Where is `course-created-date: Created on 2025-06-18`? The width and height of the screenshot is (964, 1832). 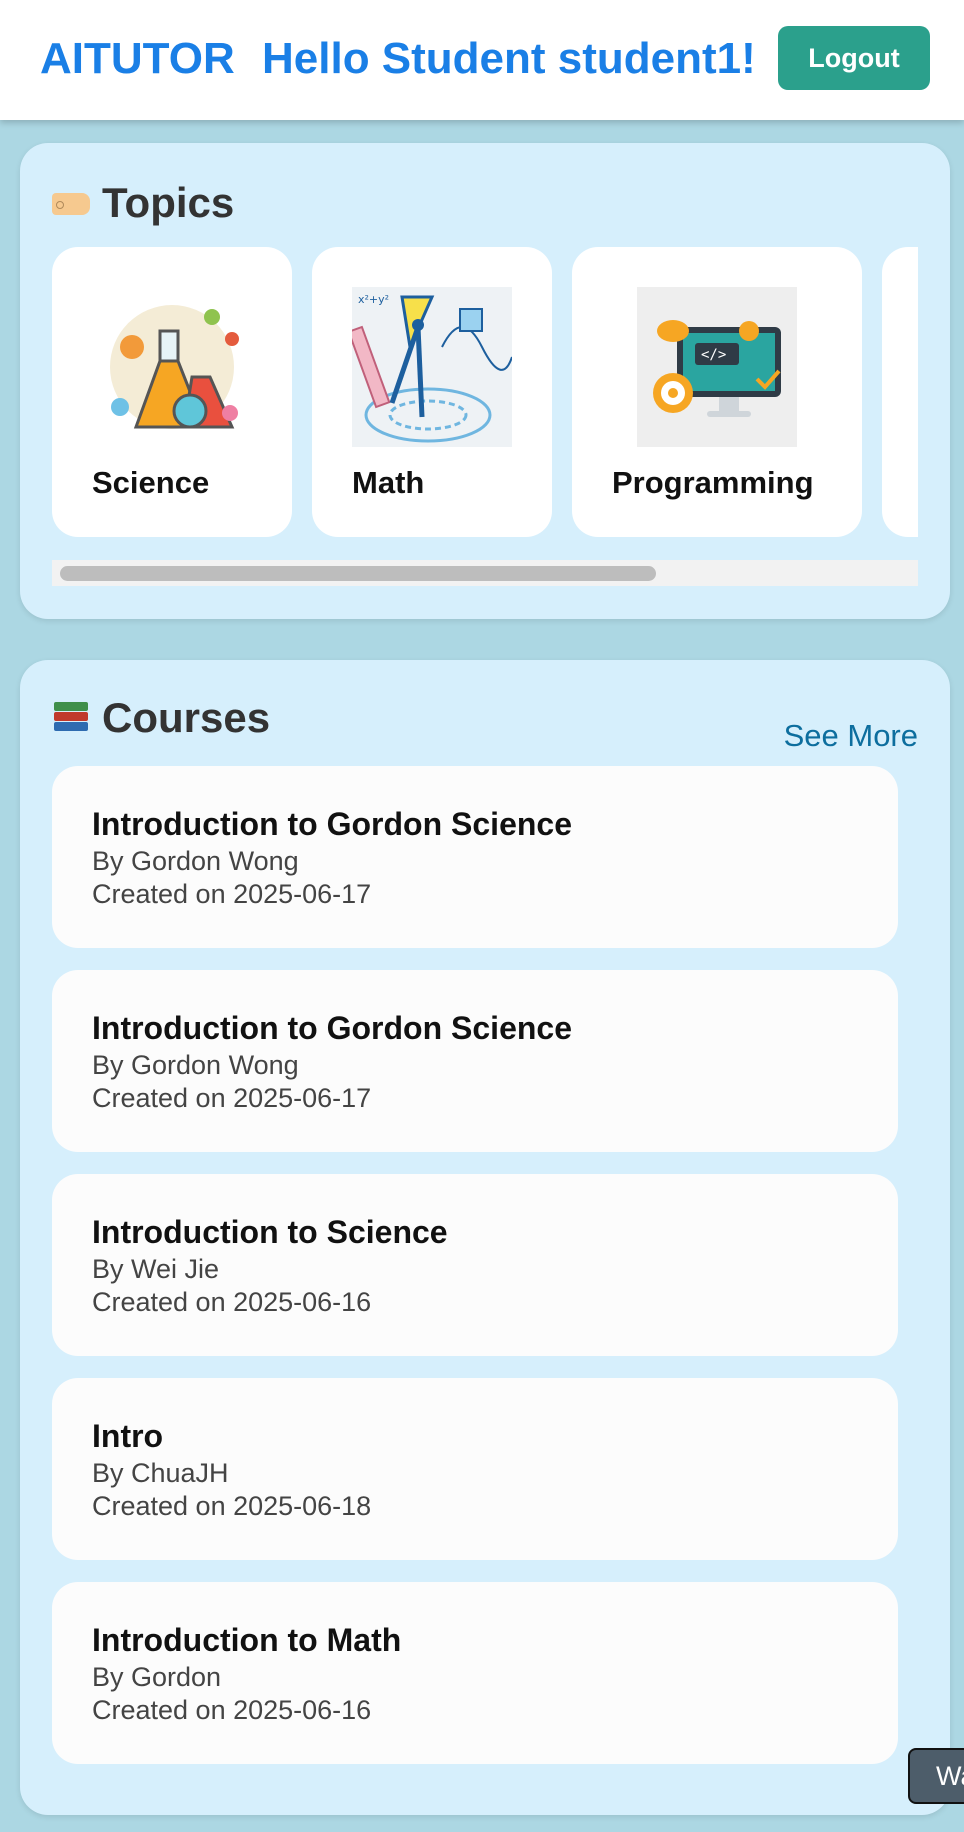 course-created-date: Created on 2025-06-18 is located at coordinates (232, 1506).